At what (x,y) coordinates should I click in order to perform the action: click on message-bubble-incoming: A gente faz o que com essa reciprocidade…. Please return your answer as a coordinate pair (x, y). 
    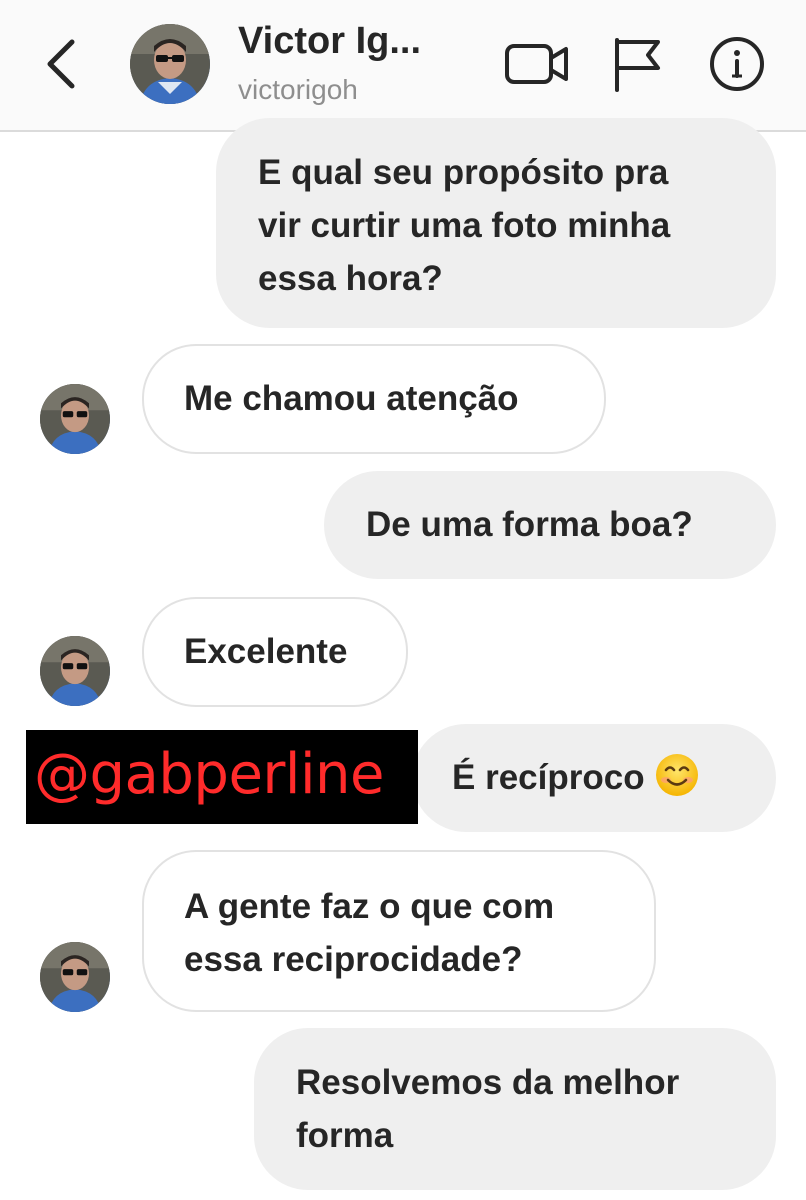
    Looking at the image, I should click on (399, 931).